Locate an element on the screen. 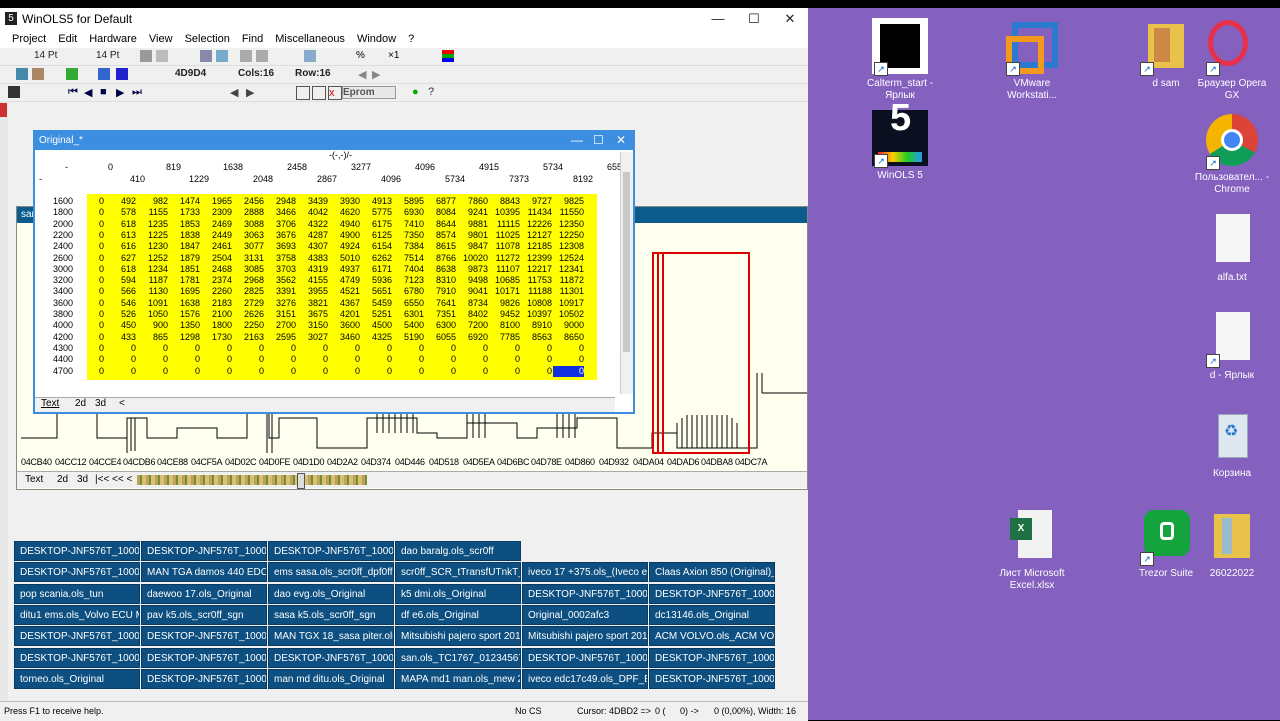 The width and height of the screenshot is (1280, 721). map-cell: 2374 is located at coordinates (216, 280).